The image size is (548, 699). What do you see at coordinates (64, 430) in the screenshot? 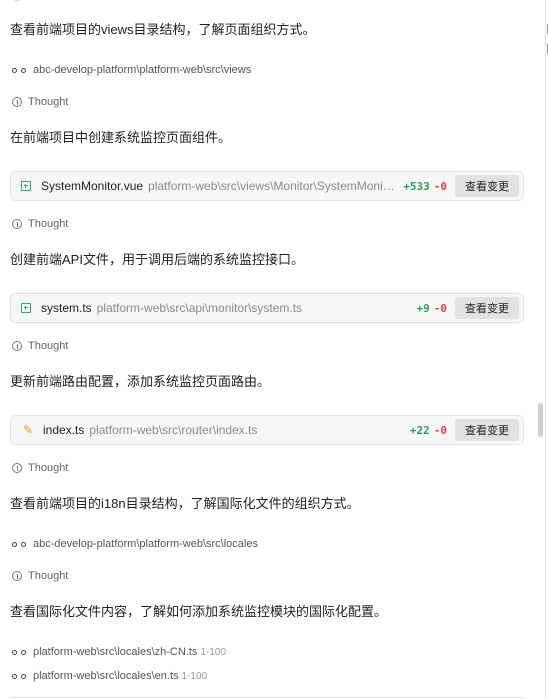
I see `file-name: index.ts` at bounding box center [64, 430].